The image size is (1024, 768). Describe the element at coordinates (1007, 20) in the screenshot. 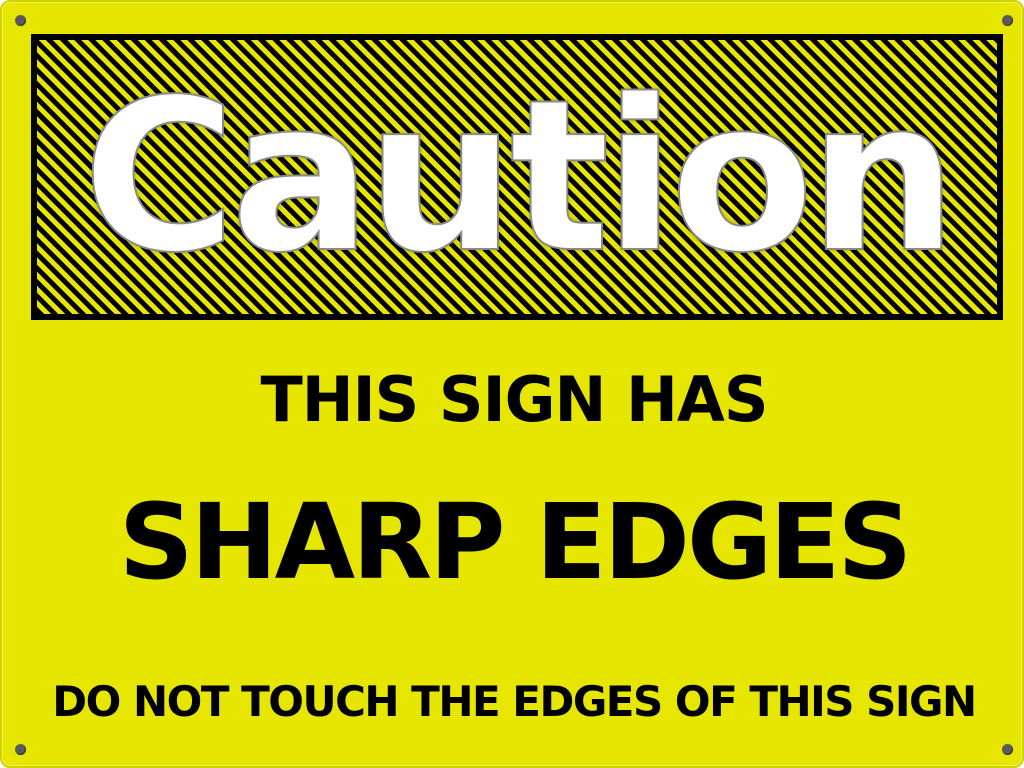

I see `screw-top-right` at that location.